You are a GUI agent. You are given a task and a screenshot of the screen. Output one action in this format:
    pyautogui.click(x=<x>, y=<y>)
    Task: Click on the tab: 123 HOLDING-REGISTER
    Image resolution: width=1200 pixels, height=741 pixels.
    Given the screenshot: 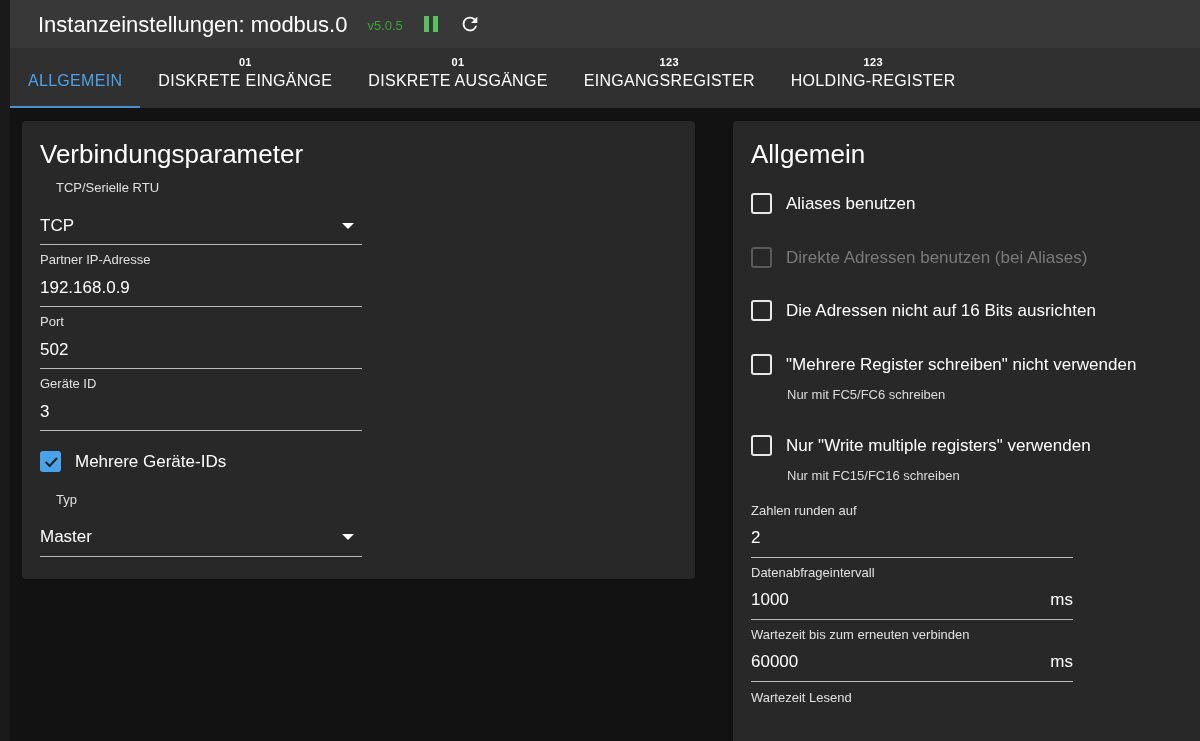 What is the action you would take?
    pyautogui.click(x=873, y=78)
    